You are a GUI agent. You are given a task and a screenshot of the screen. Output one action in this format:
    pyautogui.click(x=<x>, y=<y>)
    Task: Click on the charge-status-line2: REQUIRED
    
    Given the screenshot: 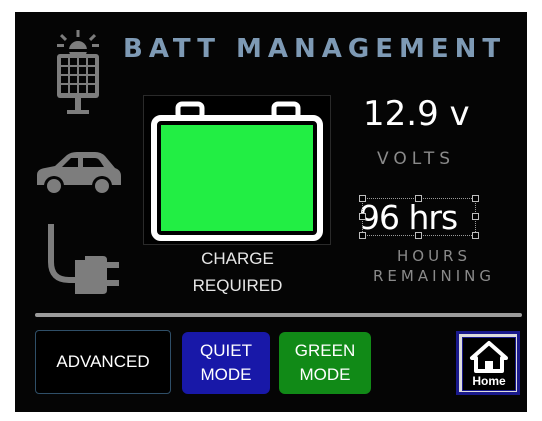 What is the action you would take?
    pyautogui.click(x=237, y=285)
    